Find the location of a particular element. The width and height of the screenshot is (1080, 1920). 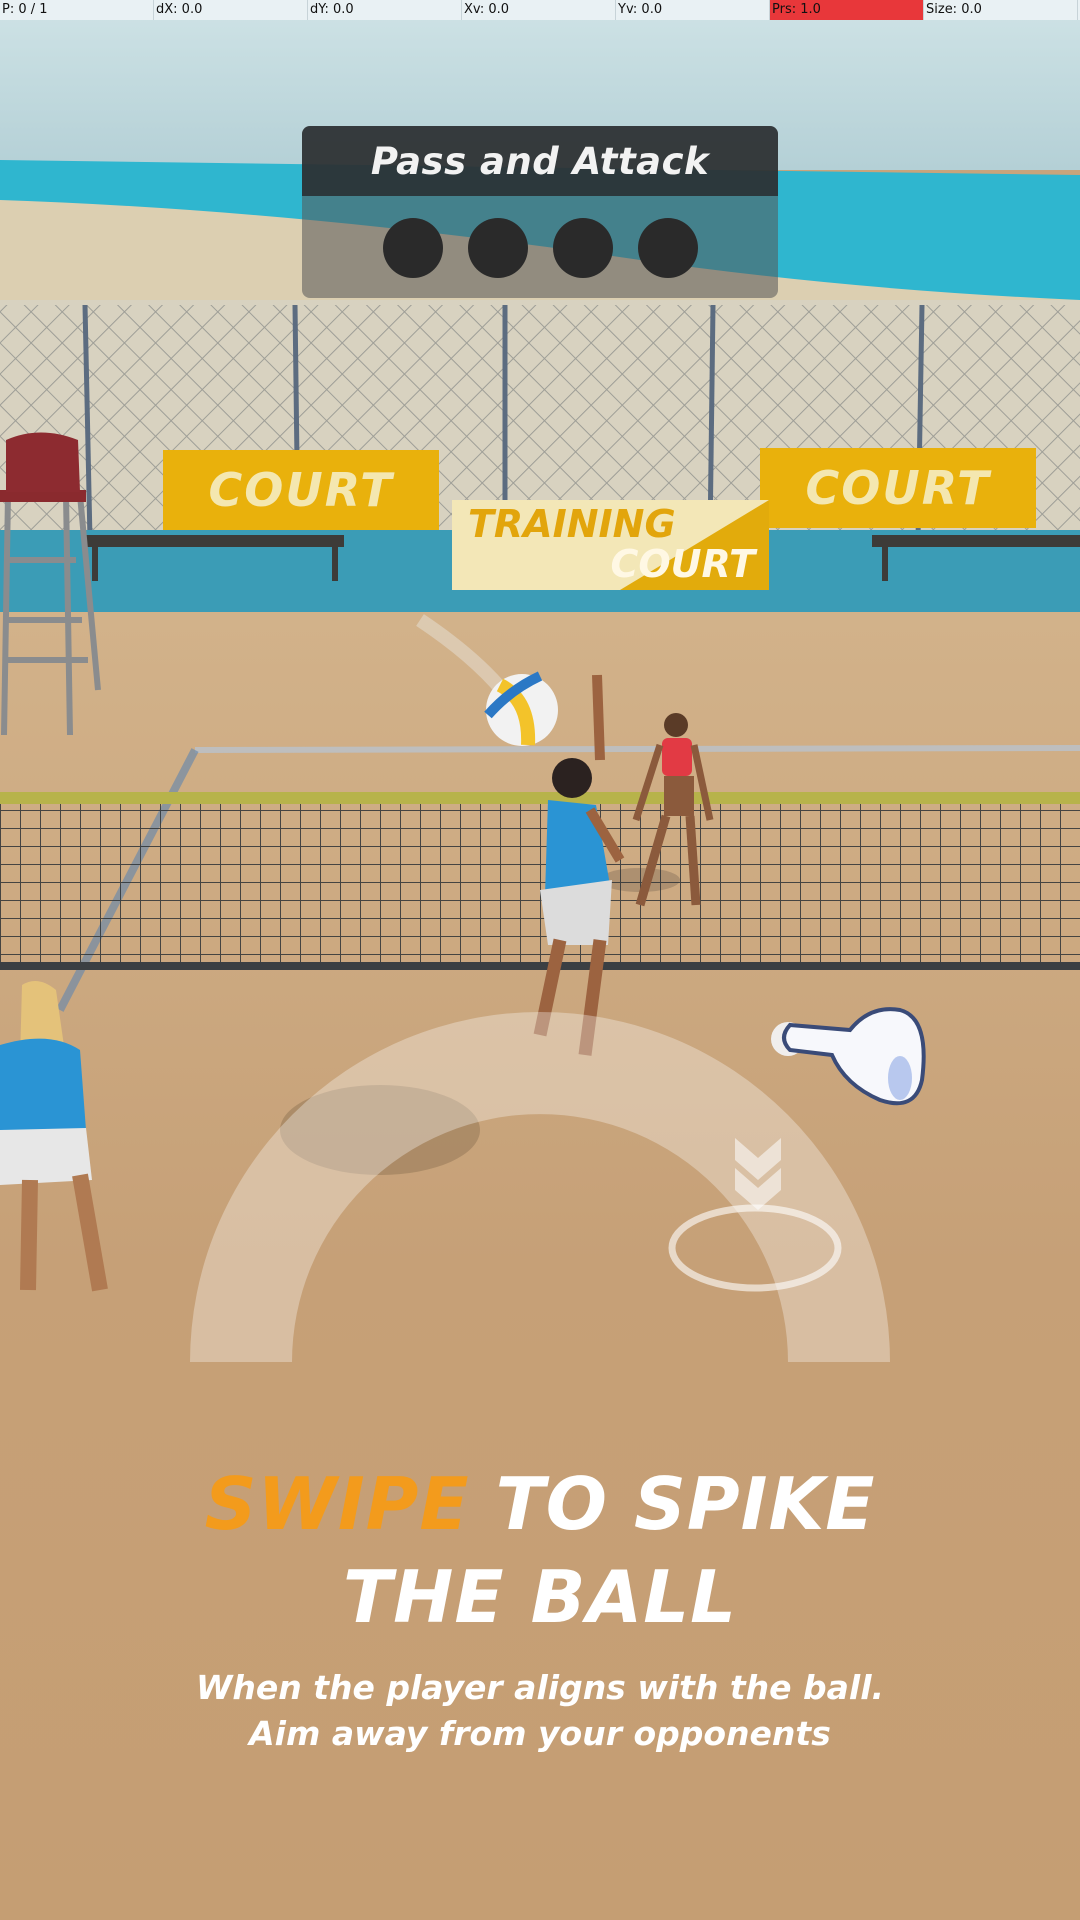

banner-center: TRAINING COURT is located at coordinates (610, 545).